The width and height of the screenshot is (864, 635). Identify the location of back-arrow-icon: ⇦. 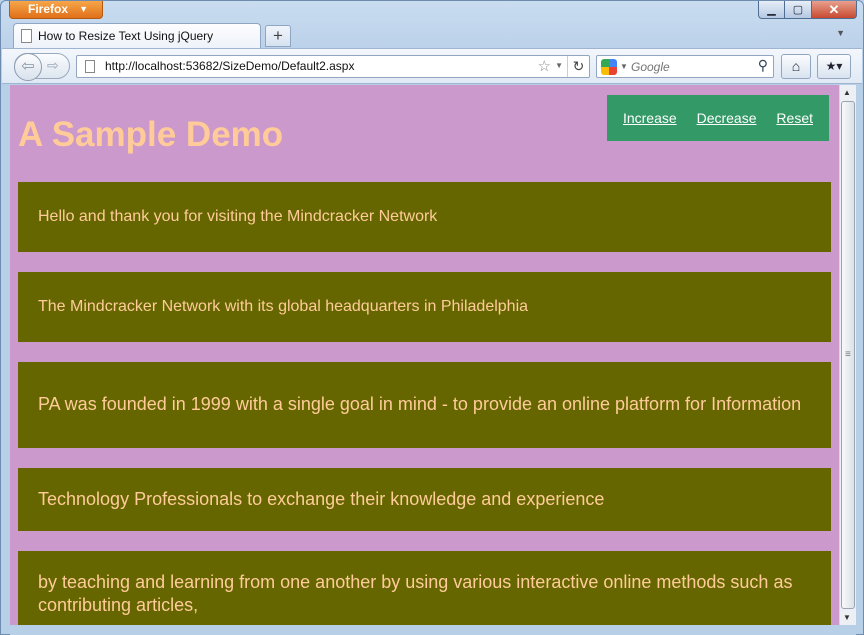
(28, 66).